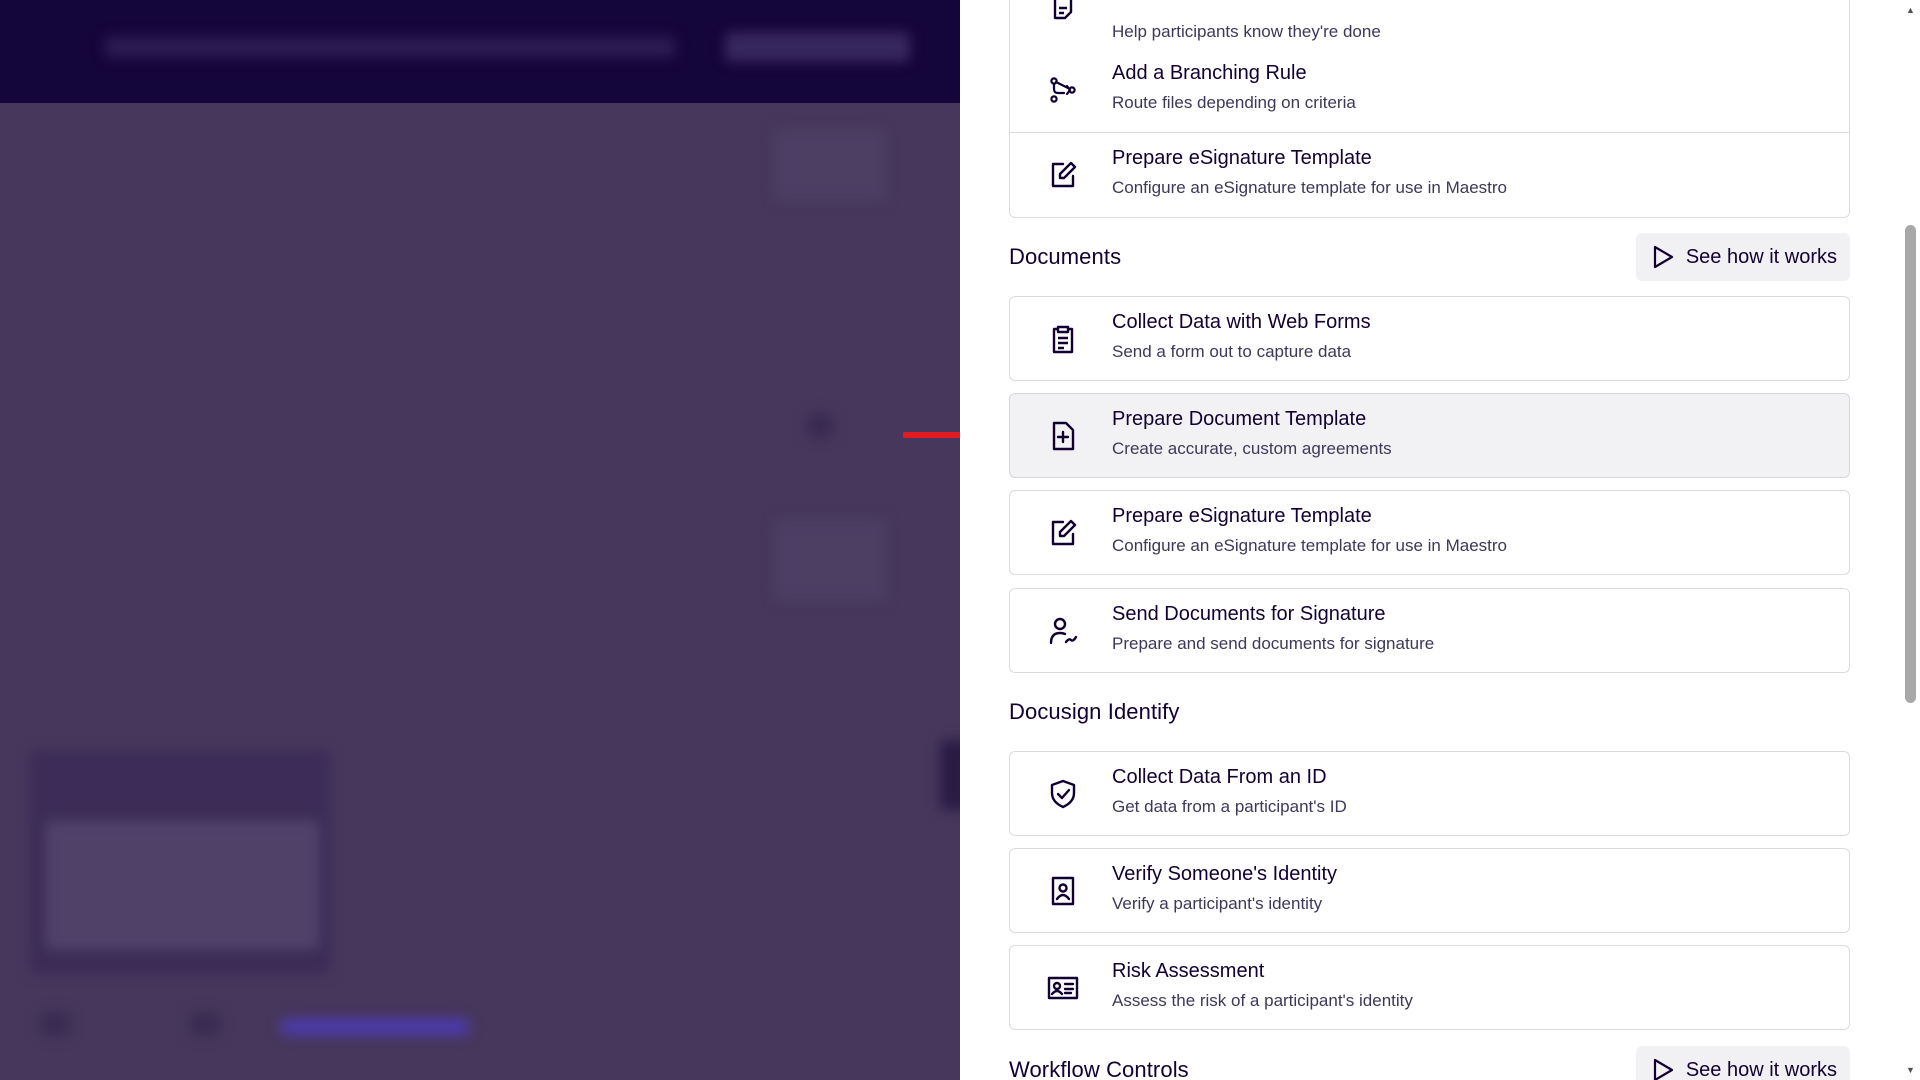 The width and height of the screenshot is (1920, 1080). What do you see at coordinates (1063, 891) in the screenshot?
I see `id-badge-icon` at bounding box center [1063, 891].